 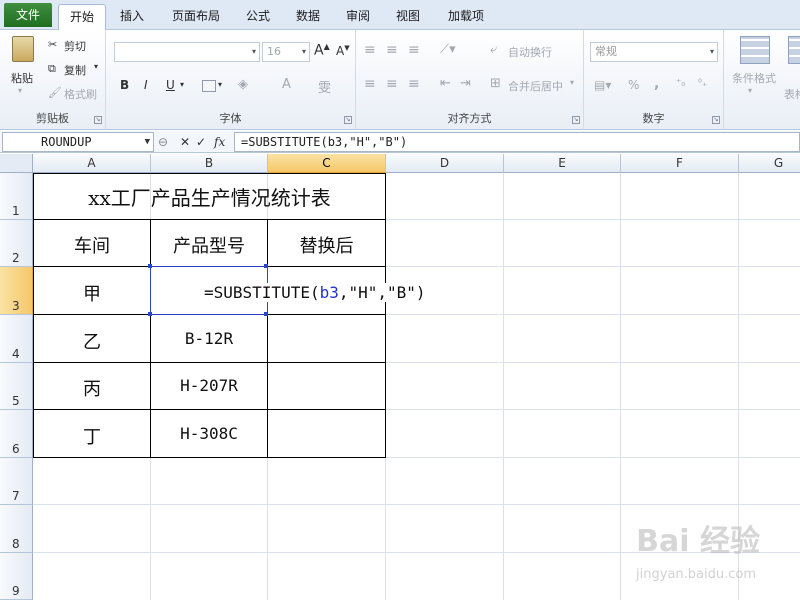 I want to click on cell-workshop: 乙, so click(x=92, y=341).